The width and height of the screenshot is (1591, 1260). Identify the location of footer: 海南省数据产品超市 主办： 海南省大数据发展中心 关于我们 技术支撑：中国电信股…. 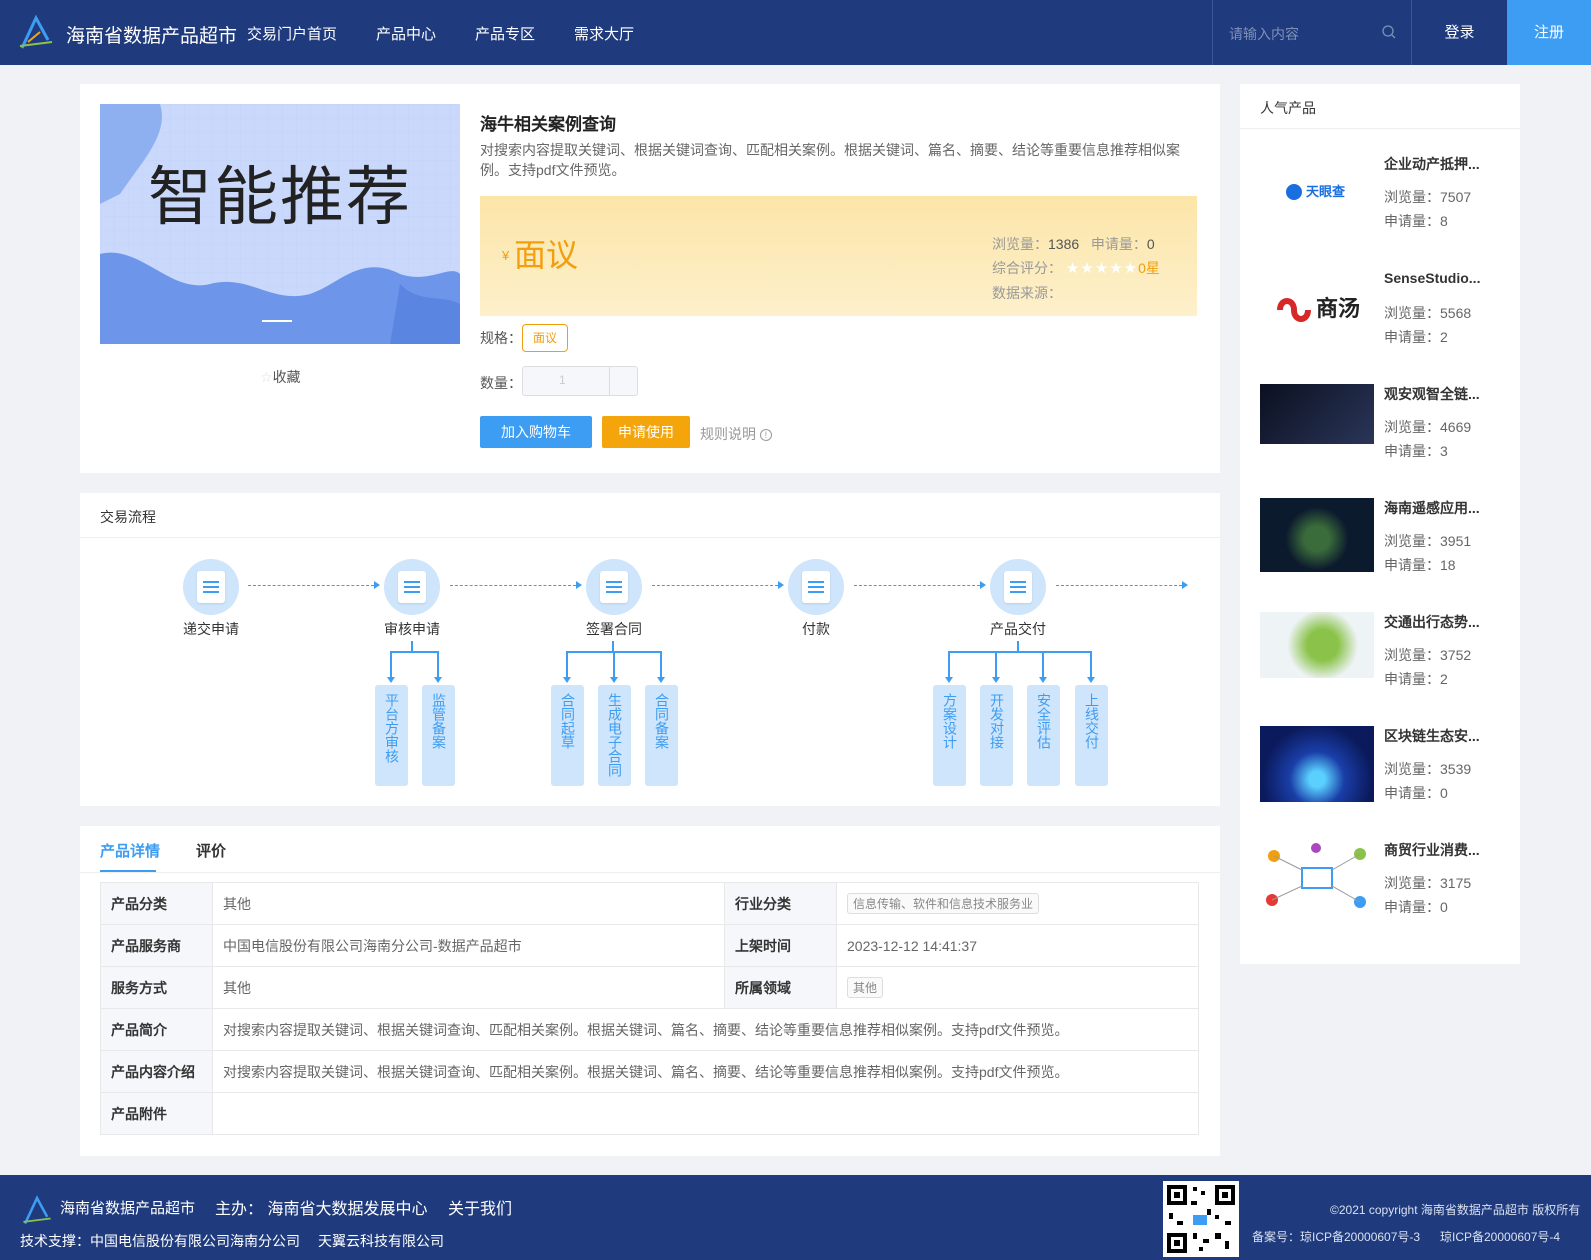
(795, 1217).